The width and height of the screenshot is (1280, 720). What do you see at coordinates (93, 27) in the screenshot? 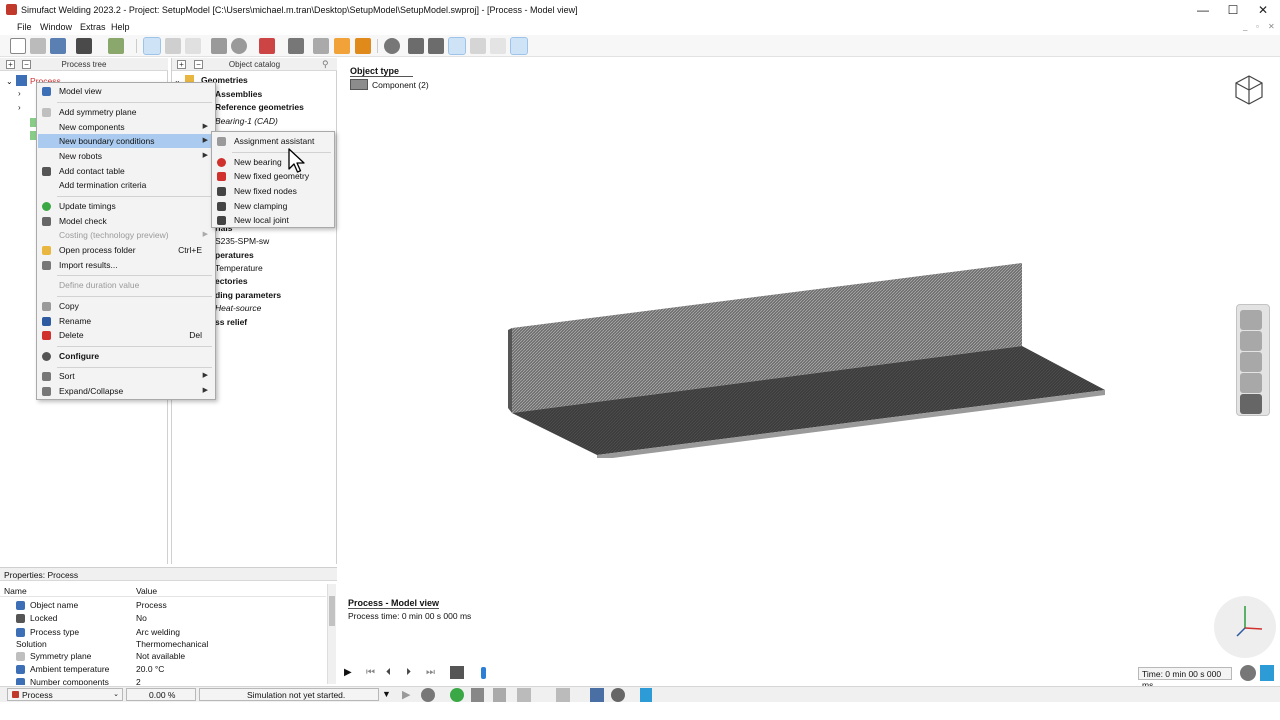
I see `menu-extras: Extras` at bounding box center [93, 27].